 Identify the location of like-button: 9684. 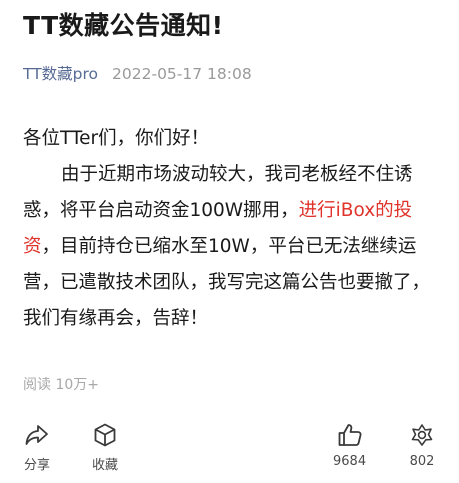
(349, 445).